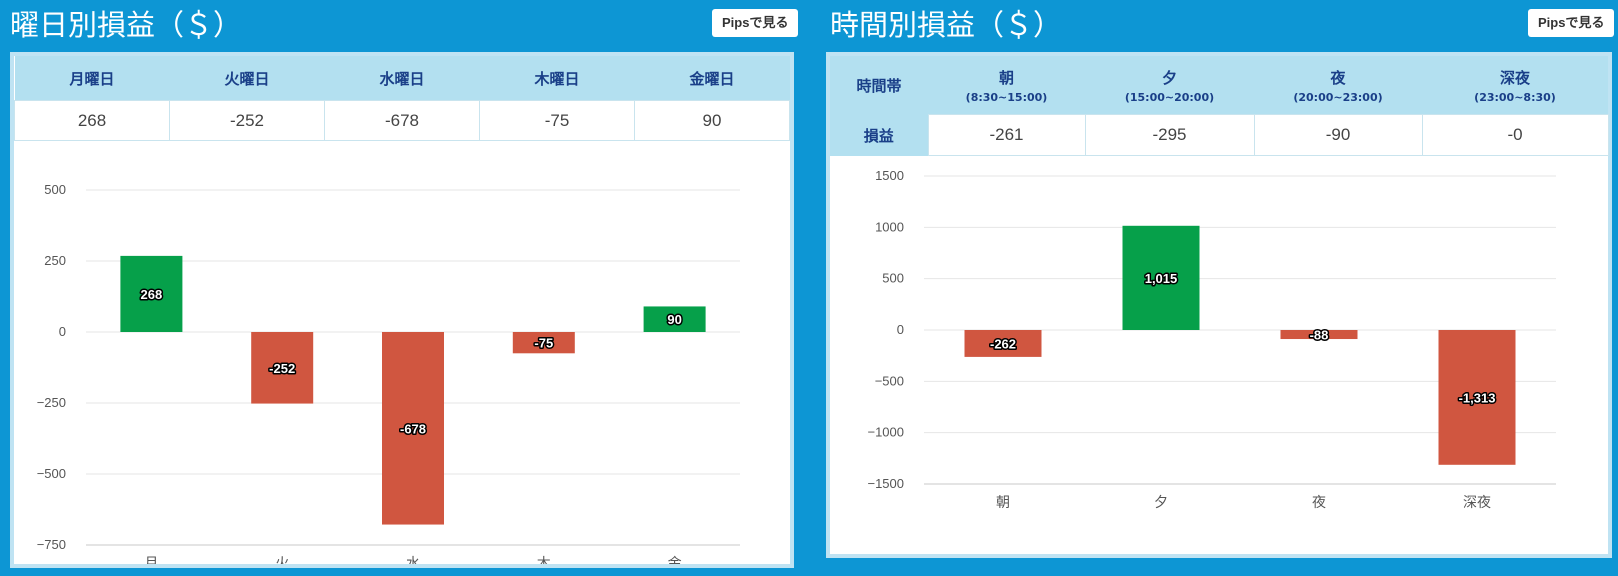 The width and height of the screenshot is (1618, 576). What do you see at coordinates (712, 120) in the screenshot?
I see `day-value-fri: 90` at bounding box center [712, 120].